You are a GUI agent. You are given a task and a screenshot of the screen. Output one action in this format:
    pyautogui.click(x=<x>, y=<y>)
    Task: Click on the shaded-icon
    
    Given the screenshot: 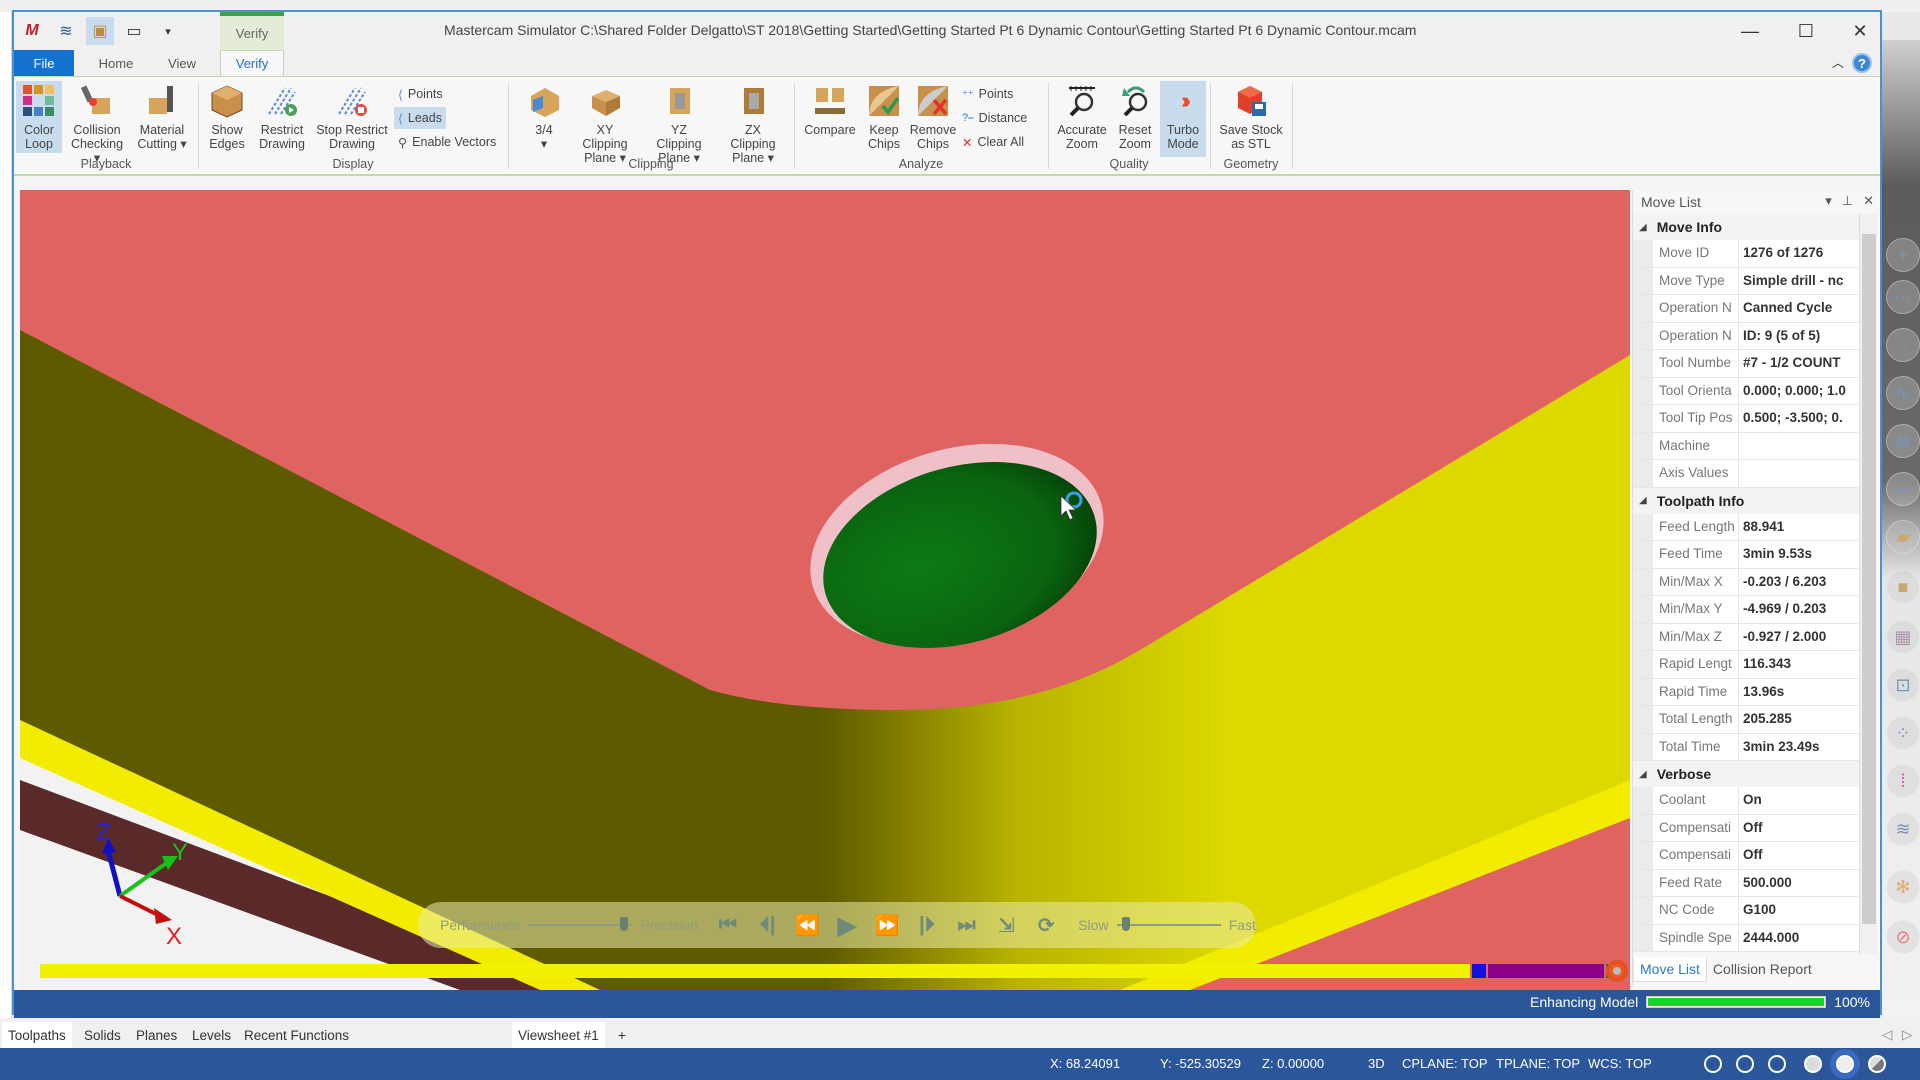 What is the action you would take?
    pyautogui.click(x=1813, y=1064)
    